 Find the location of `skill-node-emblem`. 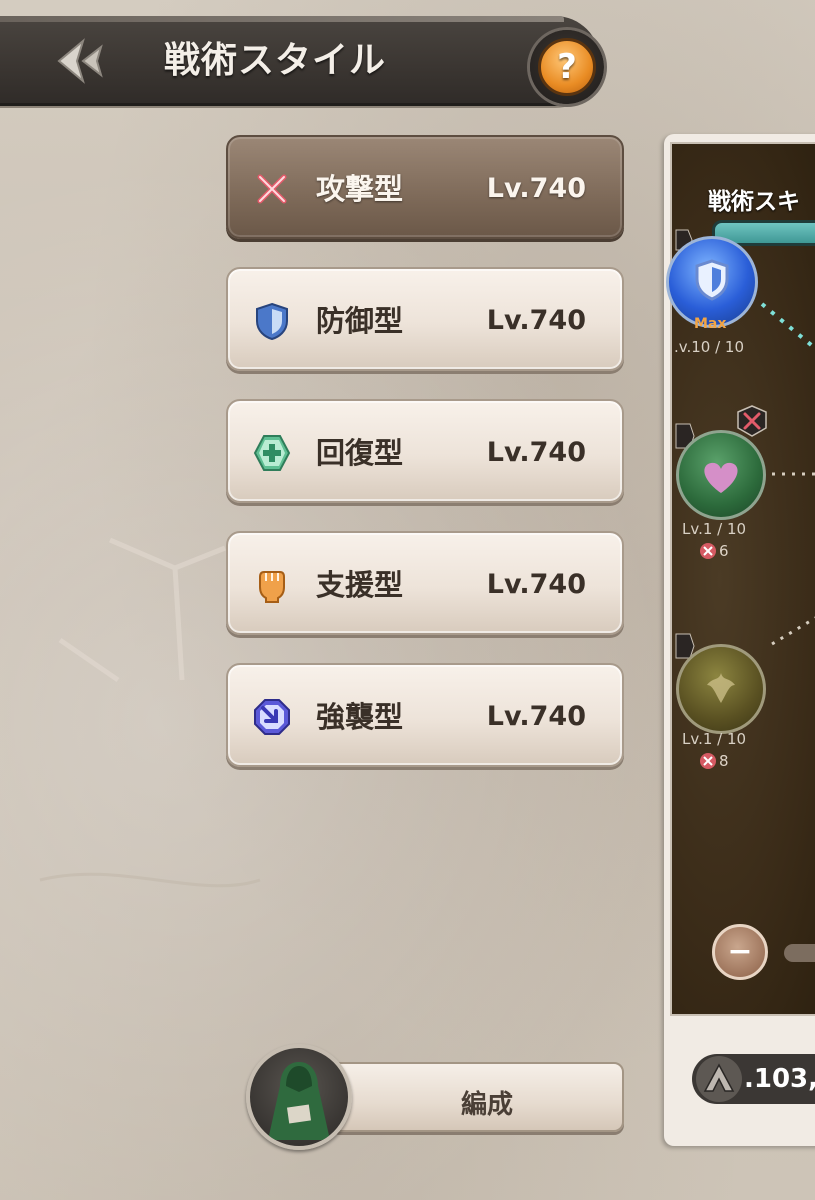

skill-node-emblem is located at coordinates (721, 689).